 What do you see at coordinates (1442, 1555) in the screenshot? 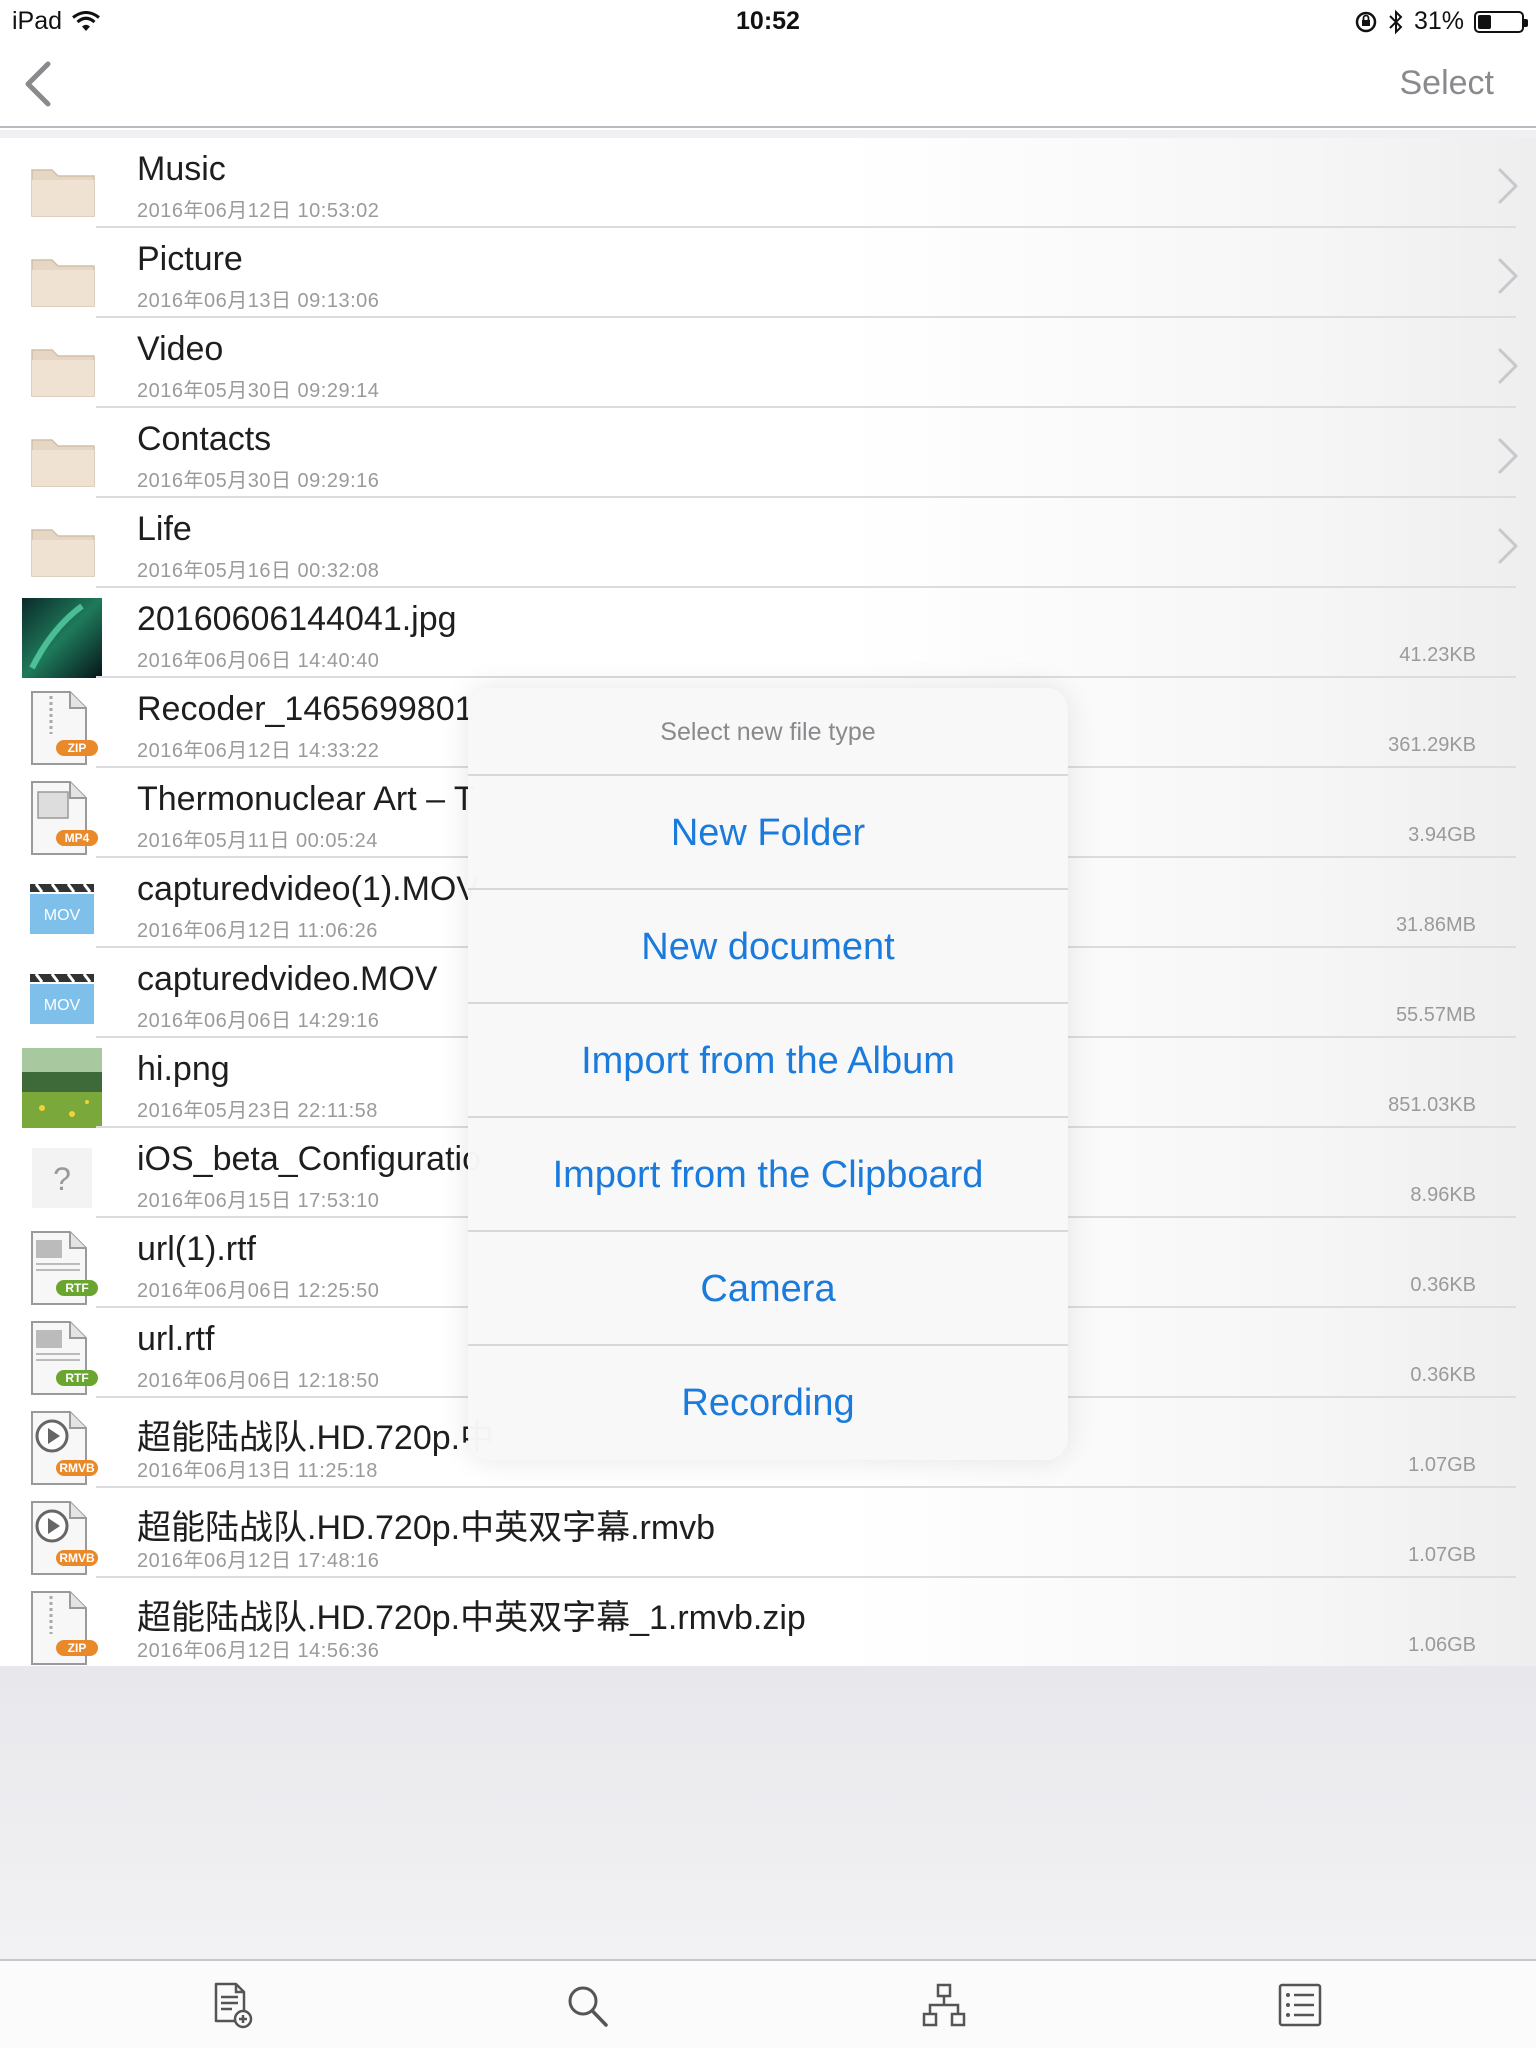
I see `file-size: 1.07GB` at bounding box center [1442, 1555].